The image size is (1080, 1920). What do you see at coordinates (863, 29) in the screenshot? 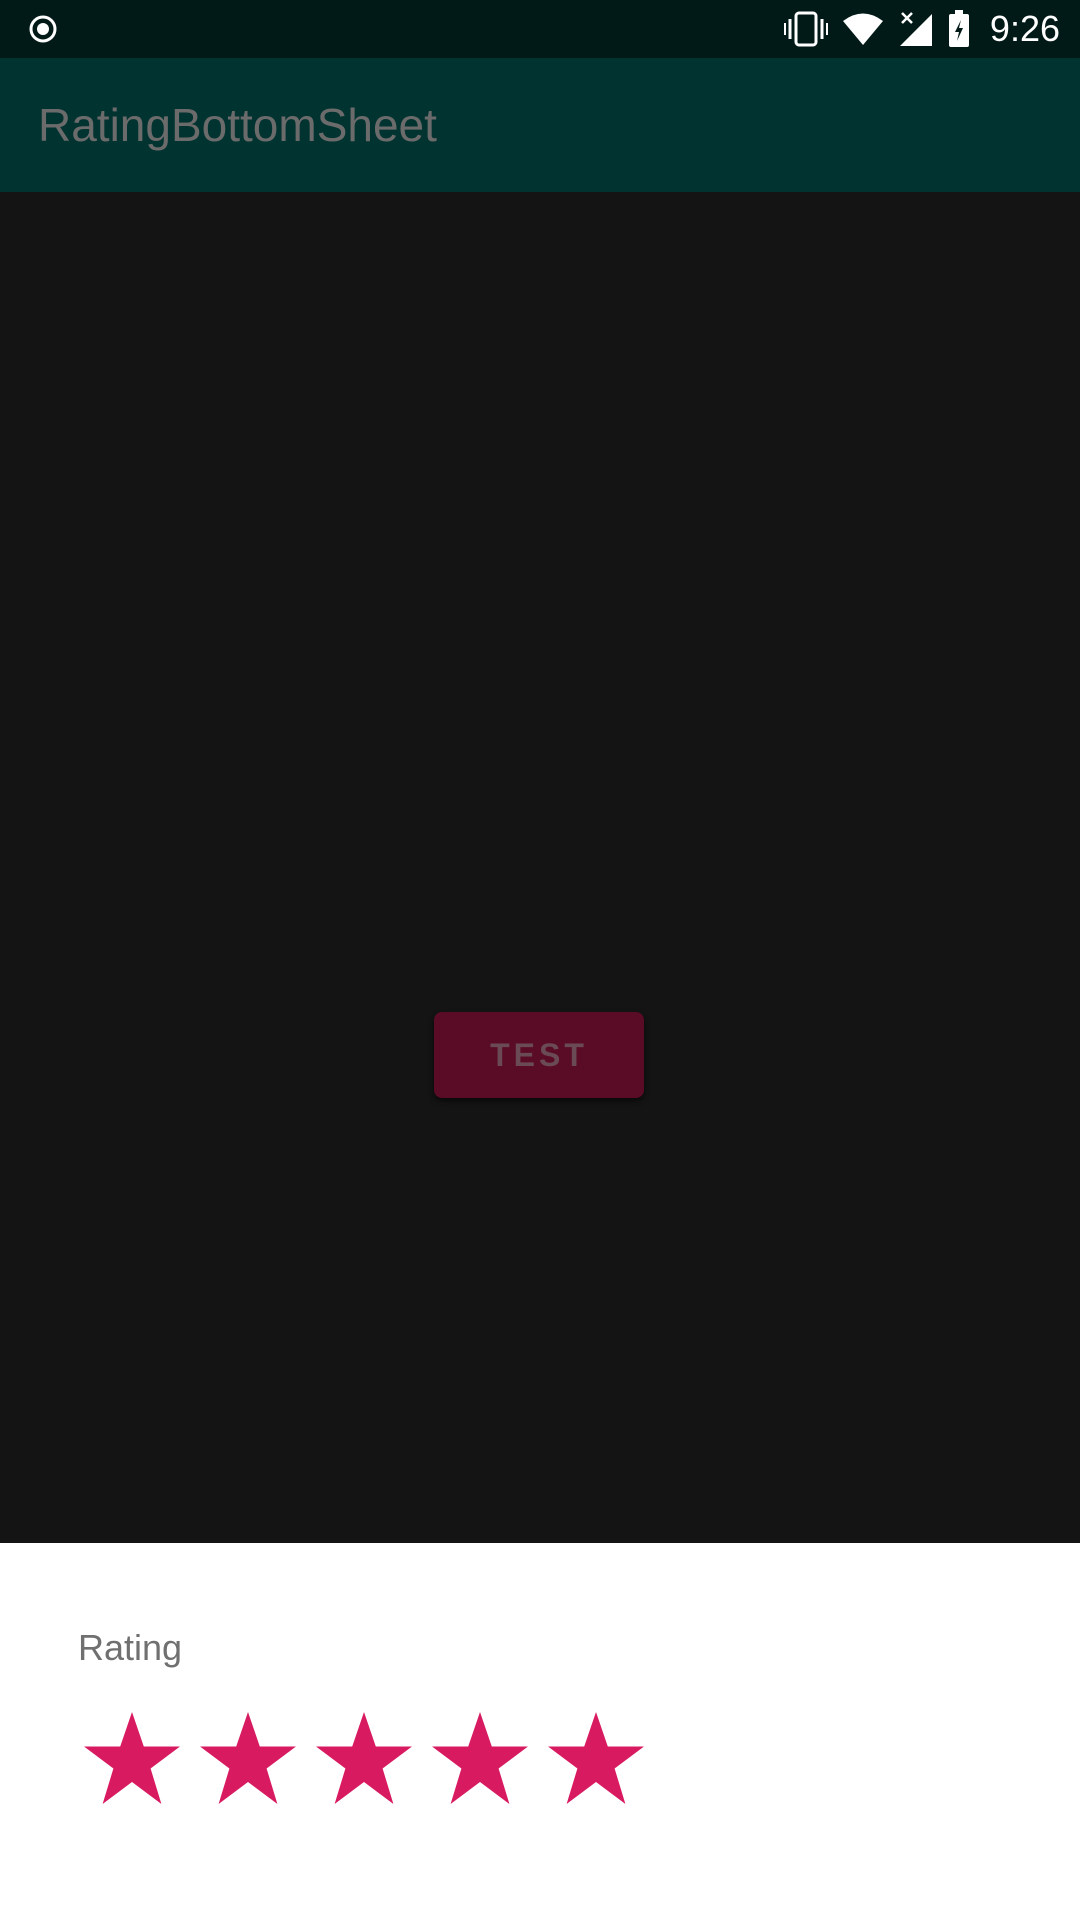
I see `wifi-icon` at bounding box center [863, 29].